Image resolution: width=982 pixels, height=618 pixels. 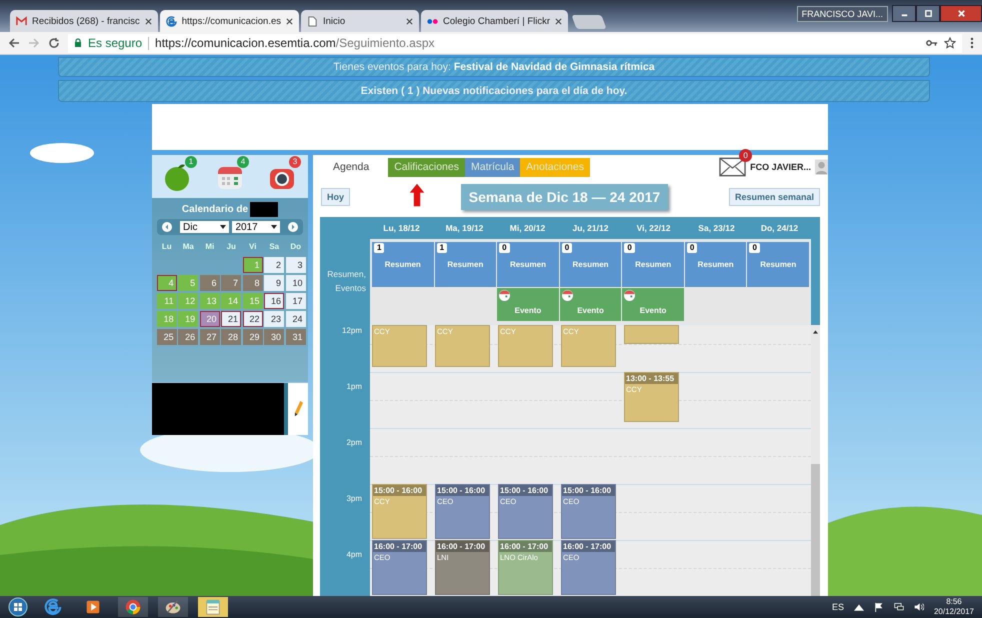 I want to click on day-cell: 25, so click(x=167, y=337).